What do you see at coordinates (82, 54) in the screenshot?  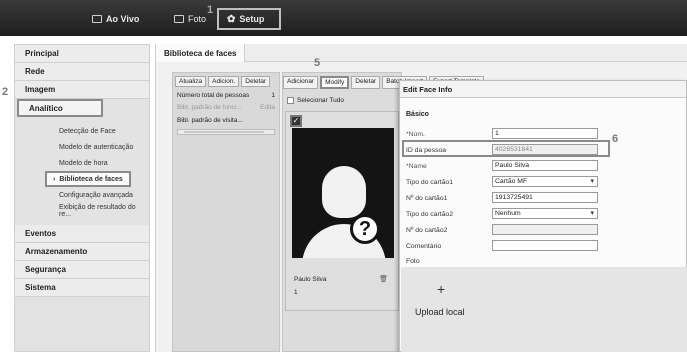 I see `sidebar-item-principal: Principal` at bounding box center [82, 54].